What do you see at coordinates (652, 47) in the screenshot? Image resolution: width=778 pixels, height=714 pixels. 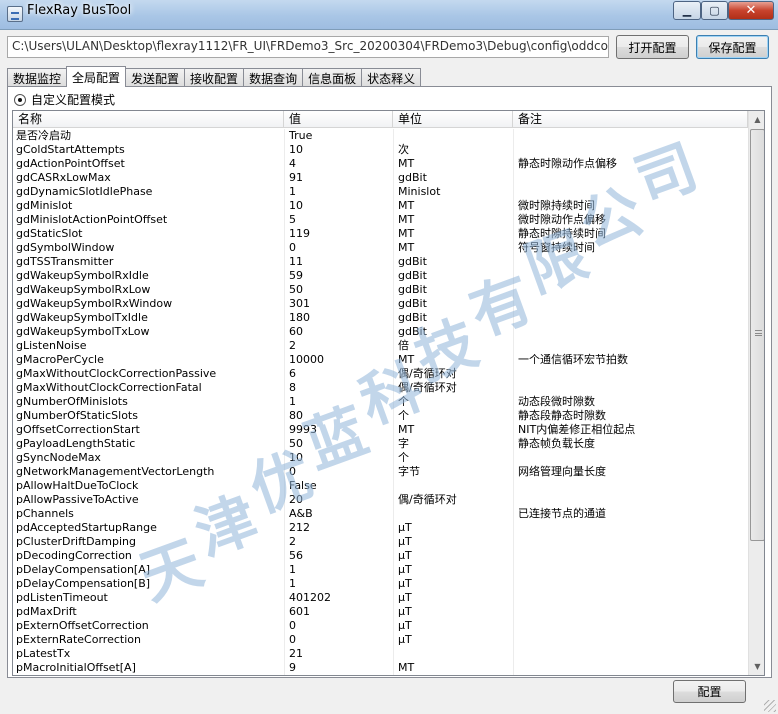 I see `open-config-button: 打开配置` at bounding box center [652, 47].